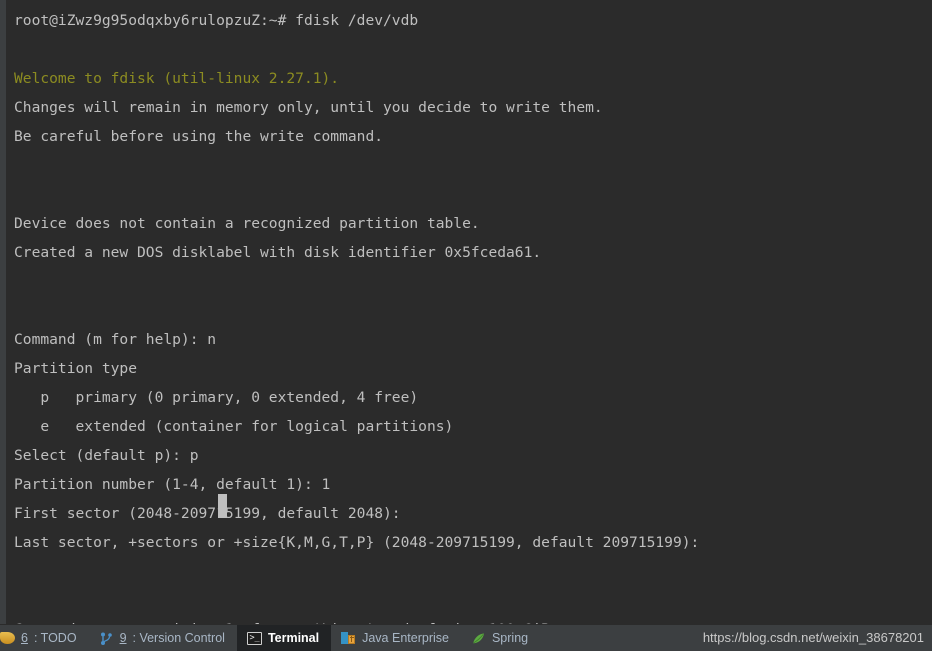 The height and width of the screenshot is (651, 932). Describe the element at coordinates (24, 638) in the screenshot. I see `tool-window-tab-mnemonic: 6` at that location.